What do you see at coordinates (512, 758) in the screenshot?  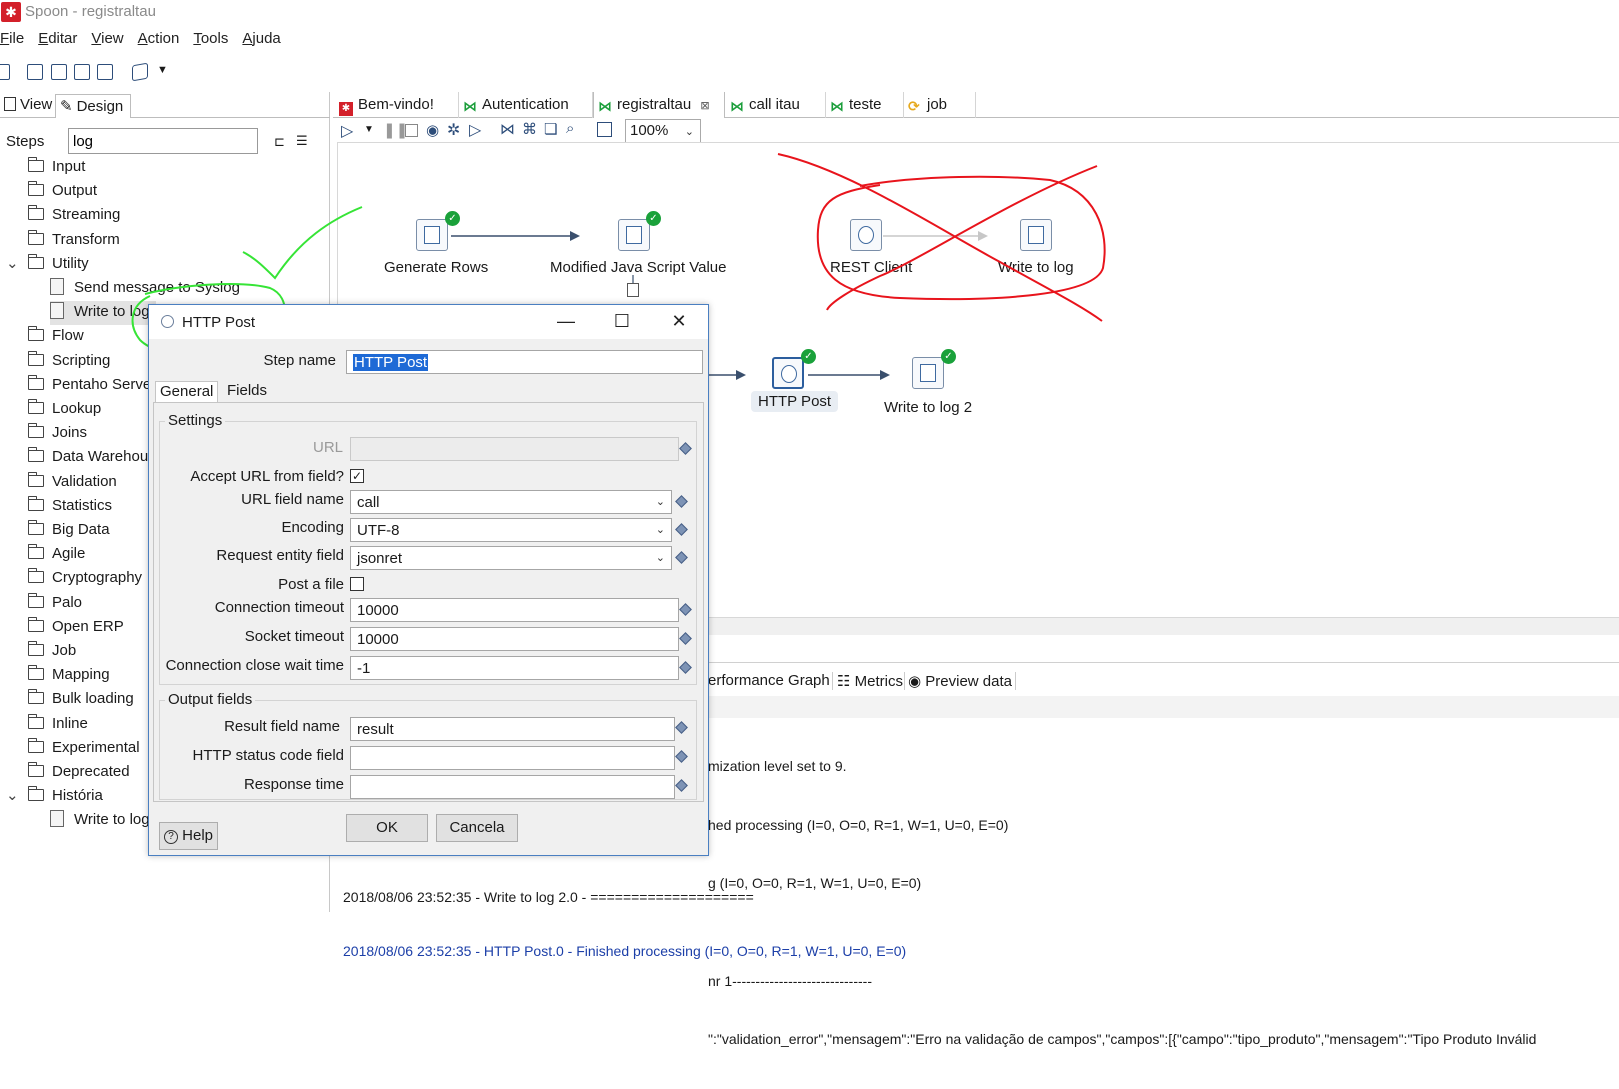 I see `status-code-input` at bounding box center [512, 758].